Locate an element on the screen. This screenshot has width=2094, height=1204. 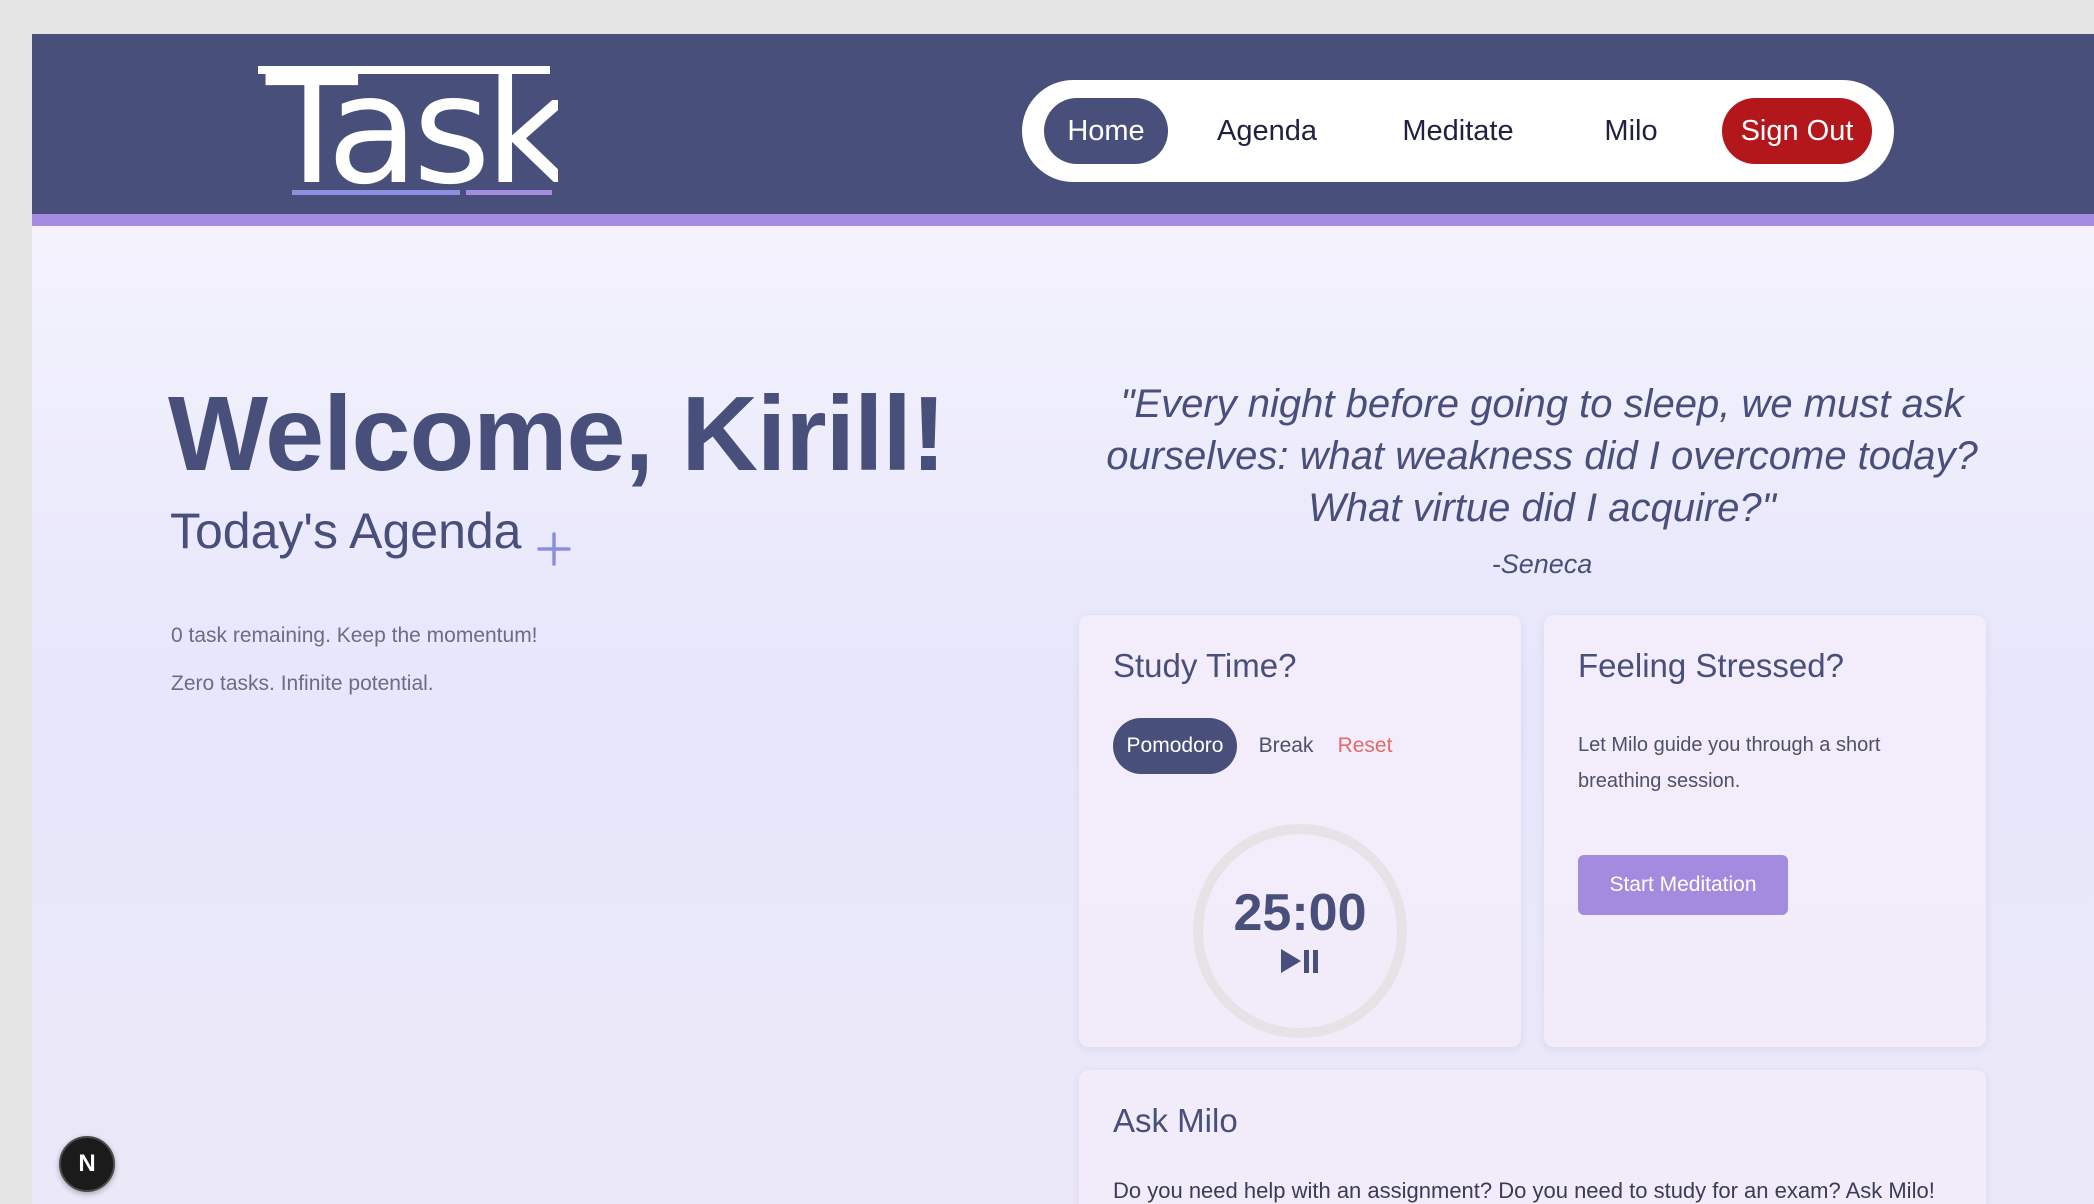
quote-author: -Seneca is located at coordinates (1542, 564).